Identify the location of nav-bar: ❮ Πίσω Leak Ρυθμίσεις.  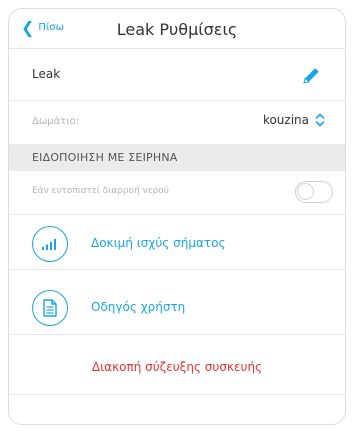
(177, 29).